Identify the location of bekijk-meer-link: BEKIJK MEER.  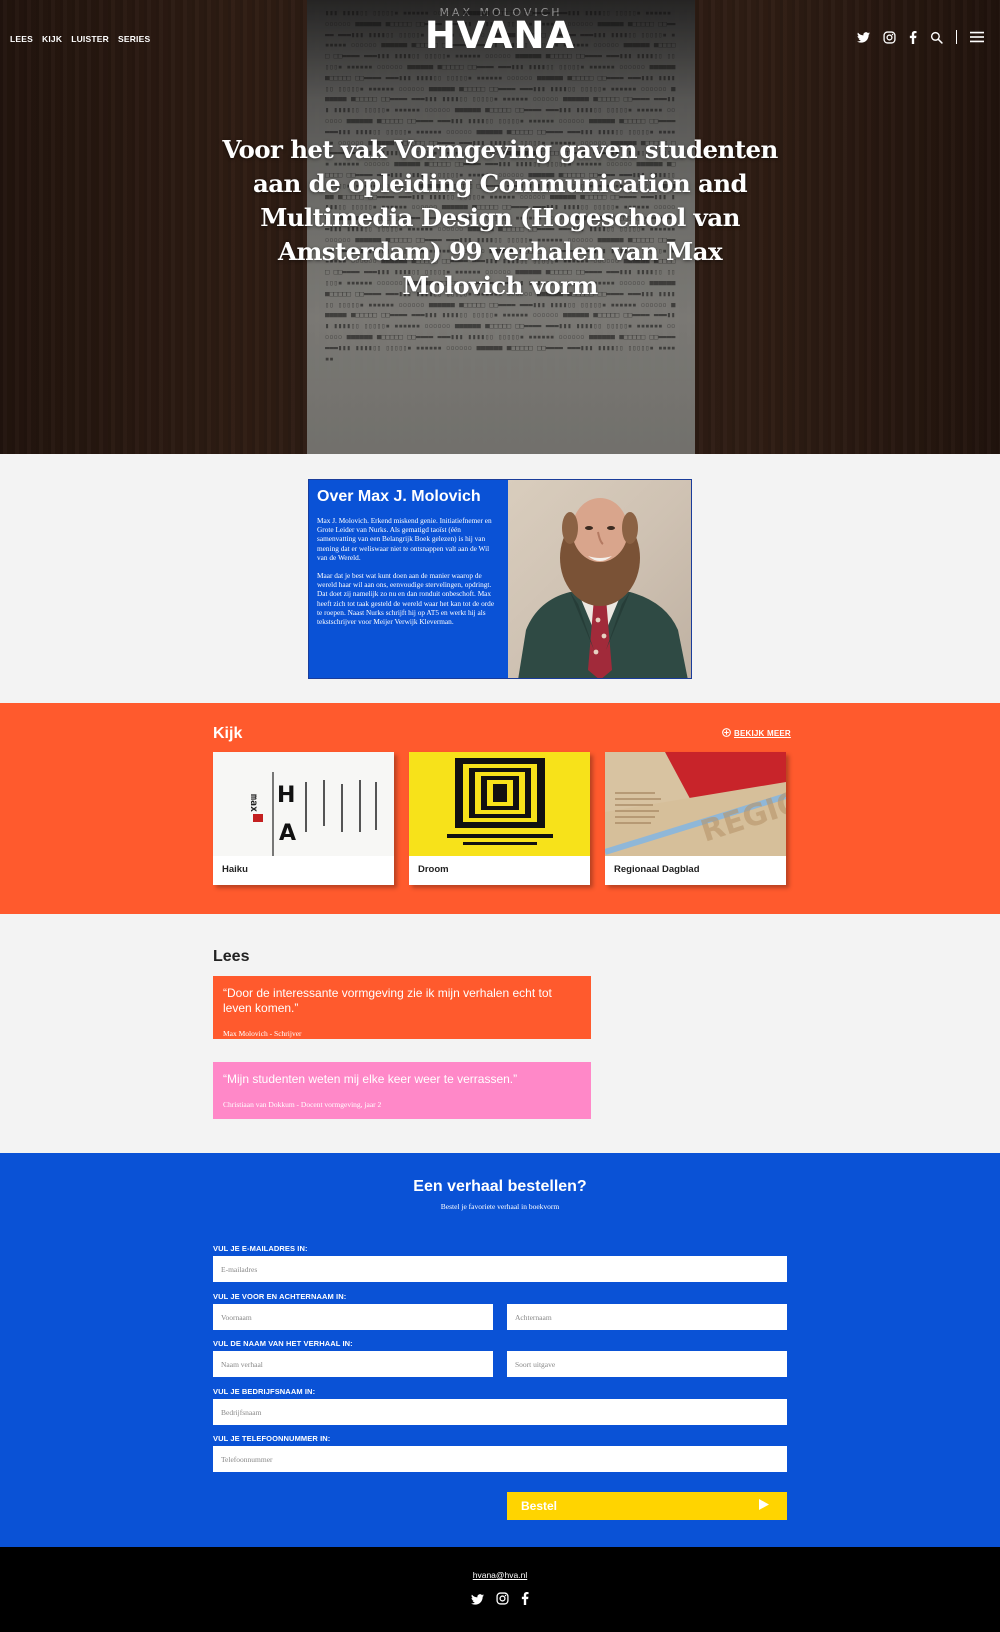
(756, 733).